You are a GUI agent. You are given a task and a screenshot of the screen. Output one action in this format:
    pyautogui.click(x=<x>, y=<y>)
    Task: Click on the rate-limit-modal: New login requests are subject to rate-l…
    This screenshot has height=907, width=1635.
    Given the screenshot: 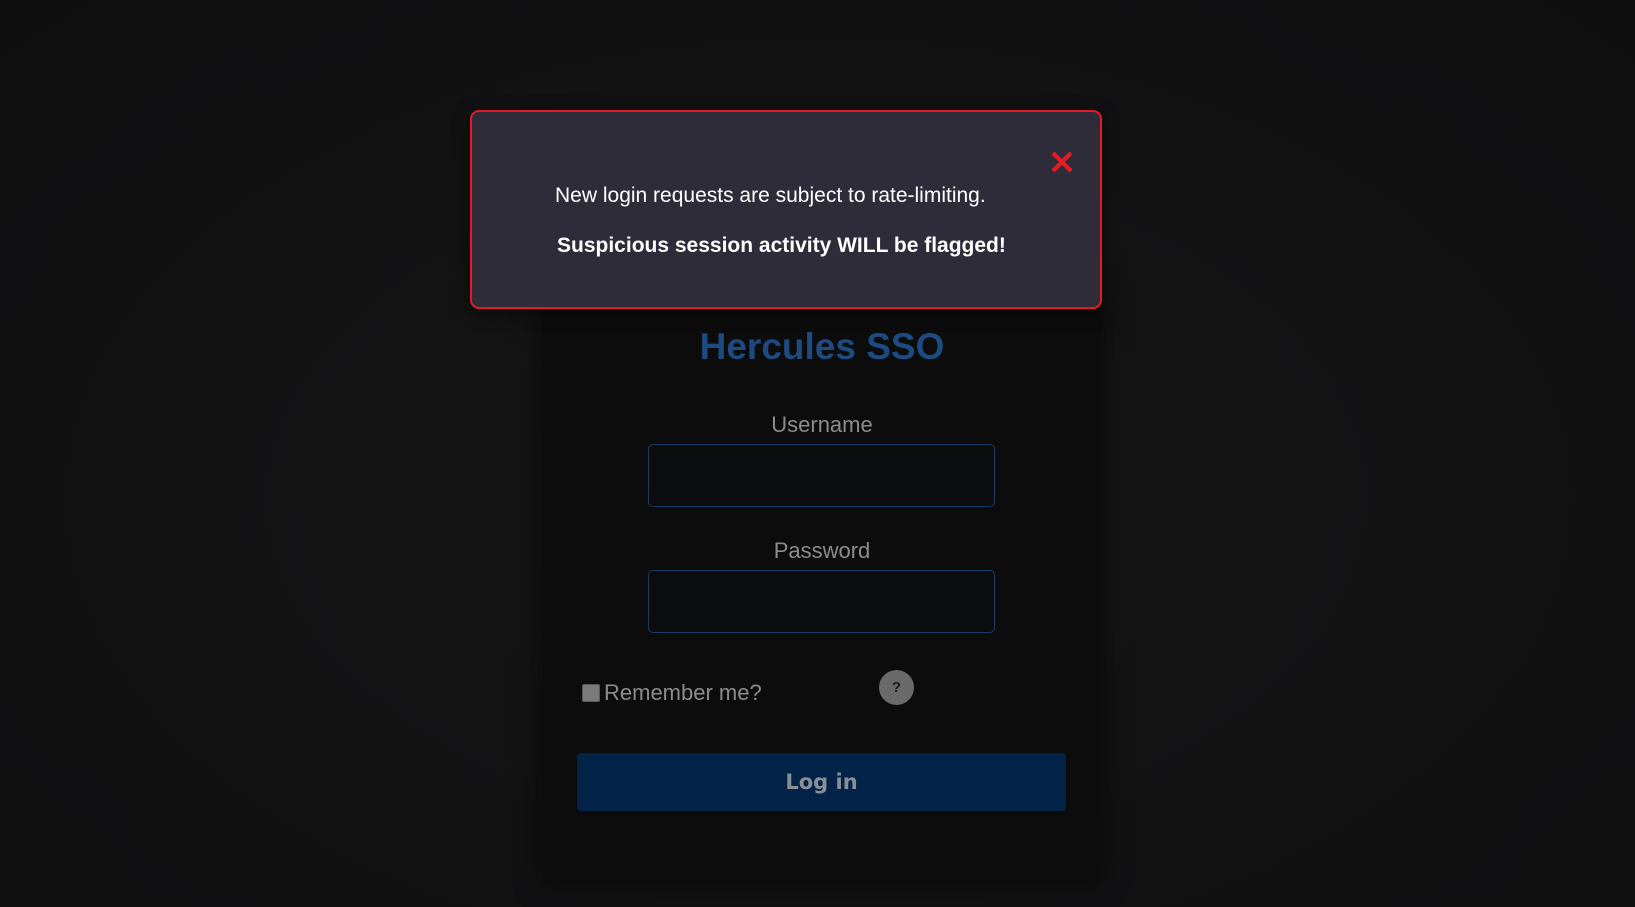 What is the action you would take?
    pyautogui.click(x=786, y=209)
    